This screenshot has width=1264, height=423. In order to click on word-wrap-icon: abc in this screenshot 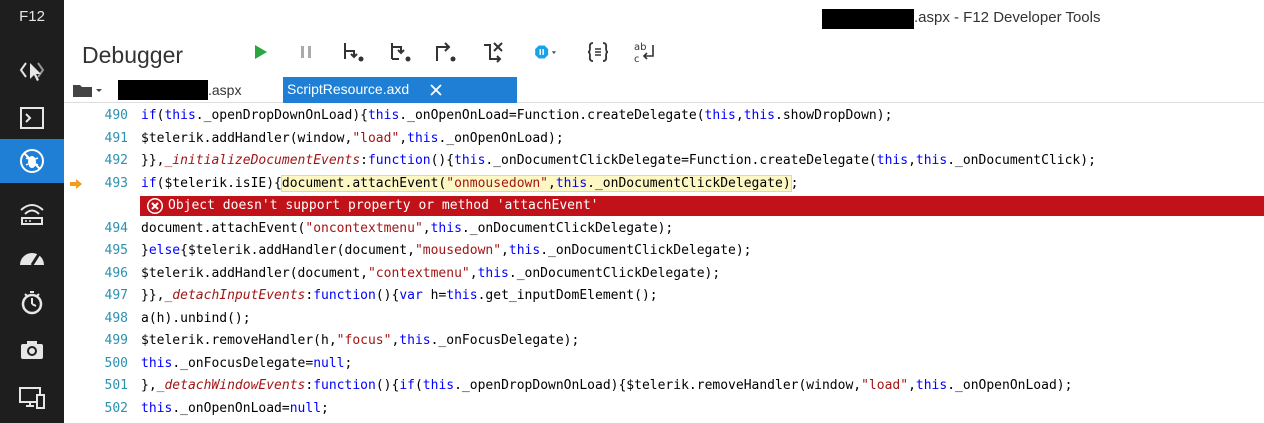, I will do `click(644, 53)`.